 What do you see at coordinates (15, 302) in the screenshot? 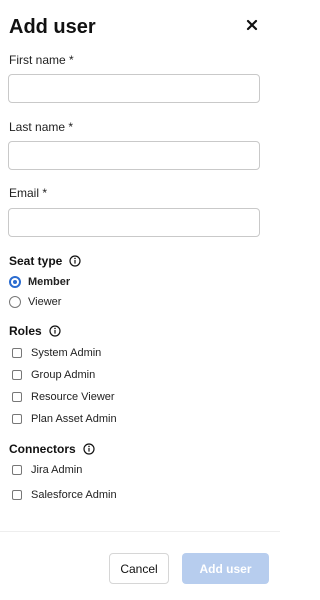
I see `radio-viewer` at bounding box center [15, 302].